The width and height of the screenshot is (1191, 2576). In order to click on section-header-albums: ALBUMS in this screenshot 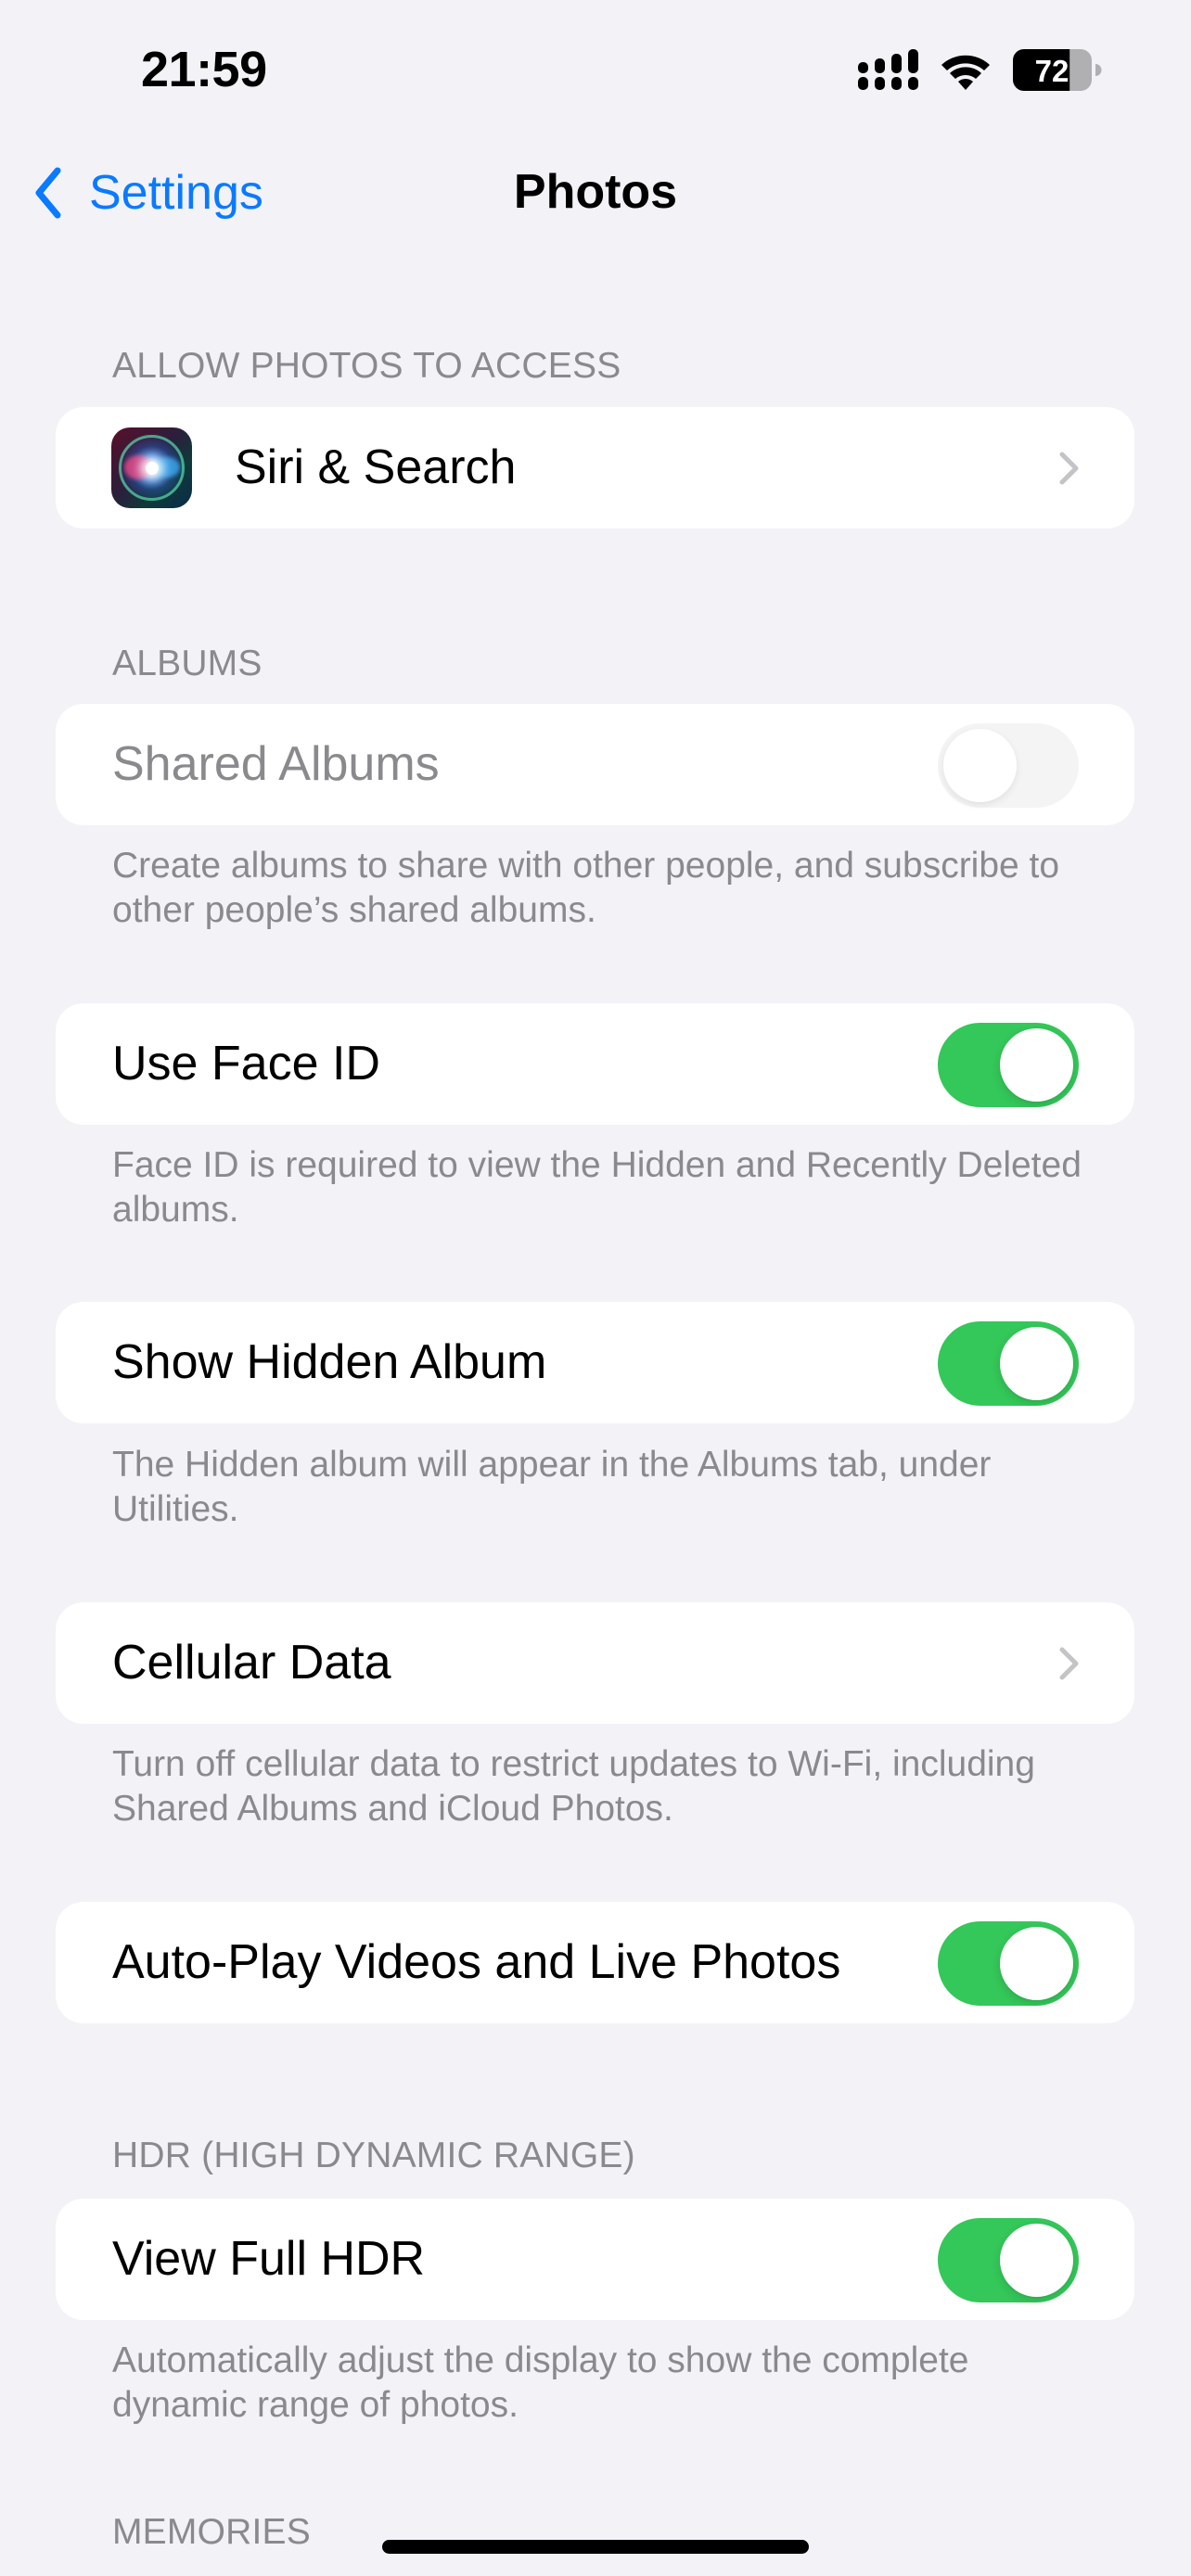, I will do `click(187, 663)`.